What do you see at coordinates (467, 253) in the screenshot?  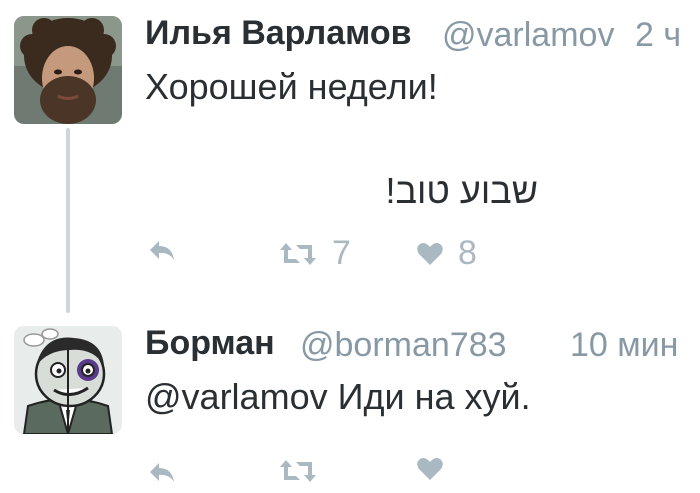 I see `like-count: 8` at bounding box center [467, 253].